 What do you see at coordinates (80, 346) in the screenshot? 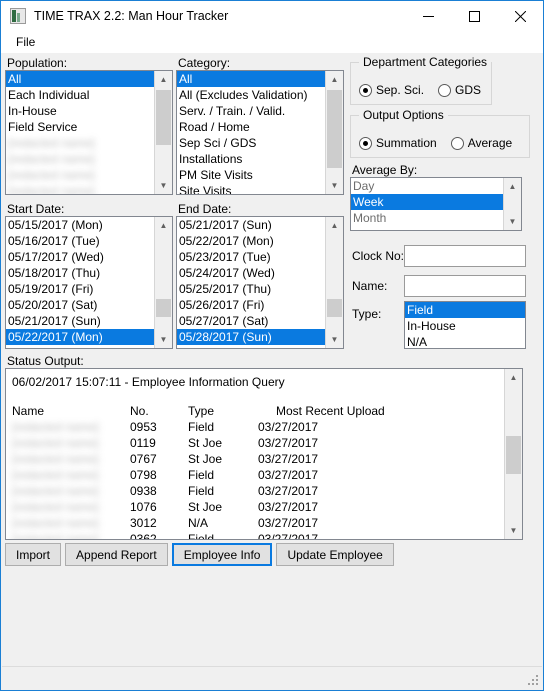
I see `start-date-item-8: 05/23/2017 (Tue)` at bounding box center [80, 346].